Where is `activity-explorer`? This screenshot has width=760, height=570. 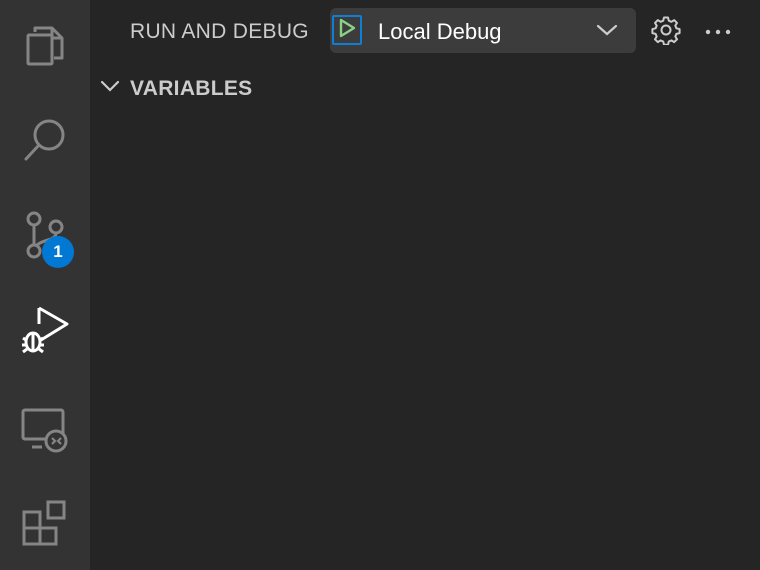 activity-explorer is located at coordinates (45, 45).